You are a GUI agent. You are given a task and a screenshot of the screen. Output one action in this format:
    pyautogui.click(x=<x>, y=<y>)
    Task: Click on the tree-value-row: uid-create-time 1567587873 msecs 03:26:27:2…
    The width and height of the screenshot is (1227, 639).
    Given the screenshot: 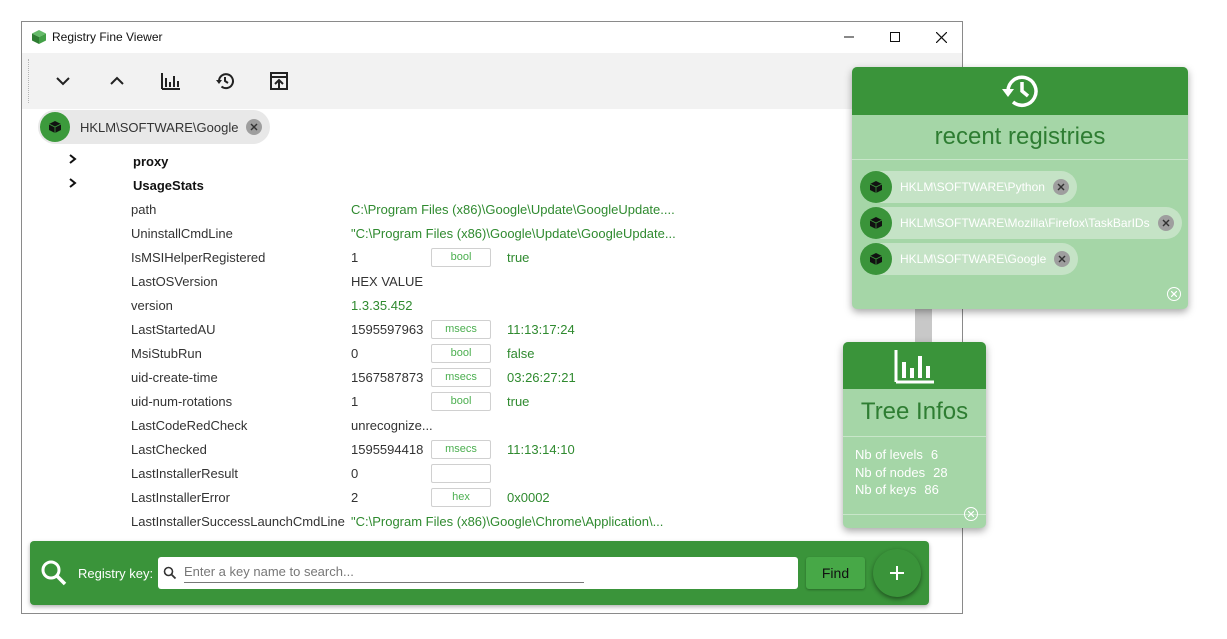 What is the action you would take?
    pyautogui.click(x=492, y=378)
    